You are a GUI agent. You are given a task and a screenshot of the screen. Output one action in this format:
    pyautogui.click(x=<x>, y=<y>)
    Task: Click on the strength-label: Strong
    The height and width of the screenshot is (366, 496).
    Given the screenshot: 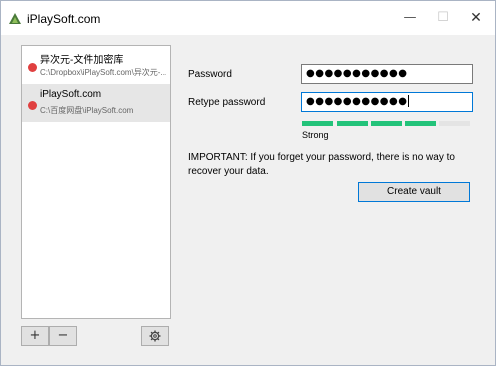 What is the action you would take?
    pyautogui.click(x=315, y=135)
    